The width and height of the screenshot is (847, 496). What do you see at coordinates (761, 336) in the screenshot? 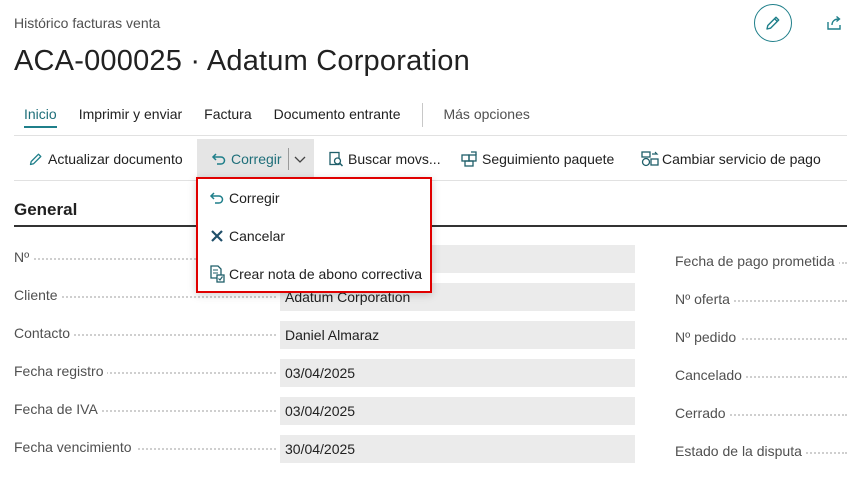
I see `field-row-no-pedido: Nº pedido` at bounding box center [761, 336].